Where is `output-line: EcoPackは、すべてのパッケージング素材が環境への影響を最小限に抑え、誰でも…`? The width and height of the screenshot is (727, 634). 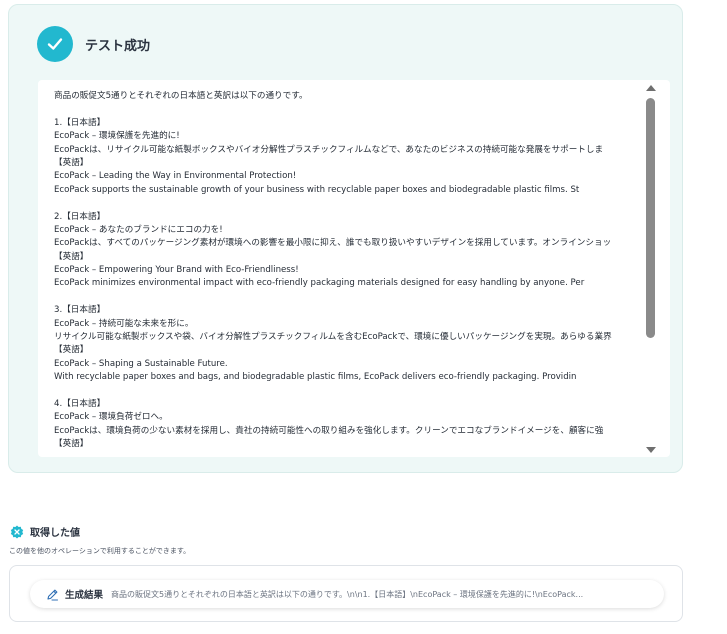
output-line: EcoPackは、すべてのパッケージング素材が環境への影響を最小限に抑え、誰でも… is located at coordinates (333, 243).